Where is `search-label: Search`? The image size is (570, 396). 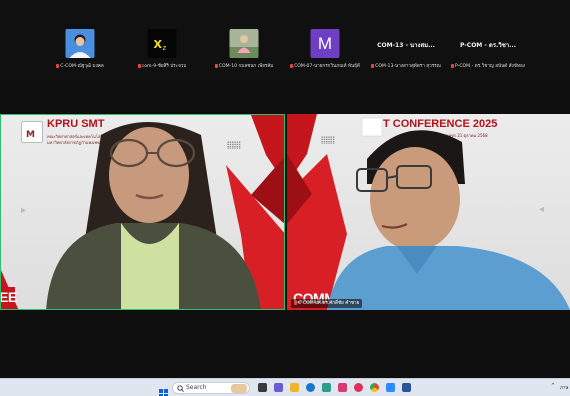
search-label: Search is located at coordinates (196, 387).